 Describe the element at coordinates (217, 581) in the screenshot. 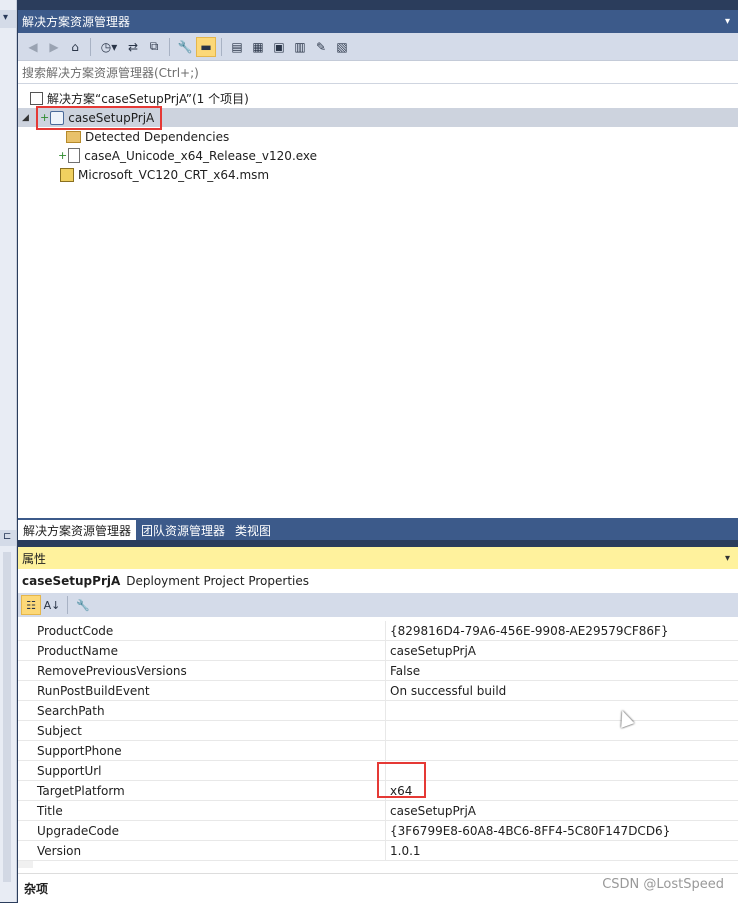

I see `object-type: Deployment Project Properties` at that location.